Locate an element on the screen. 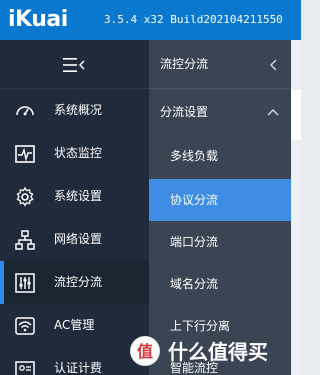 This screenshot has width=320, height=375. sidebar-item-status-monitor: 状态监控 is located at coordinates (74, 153).